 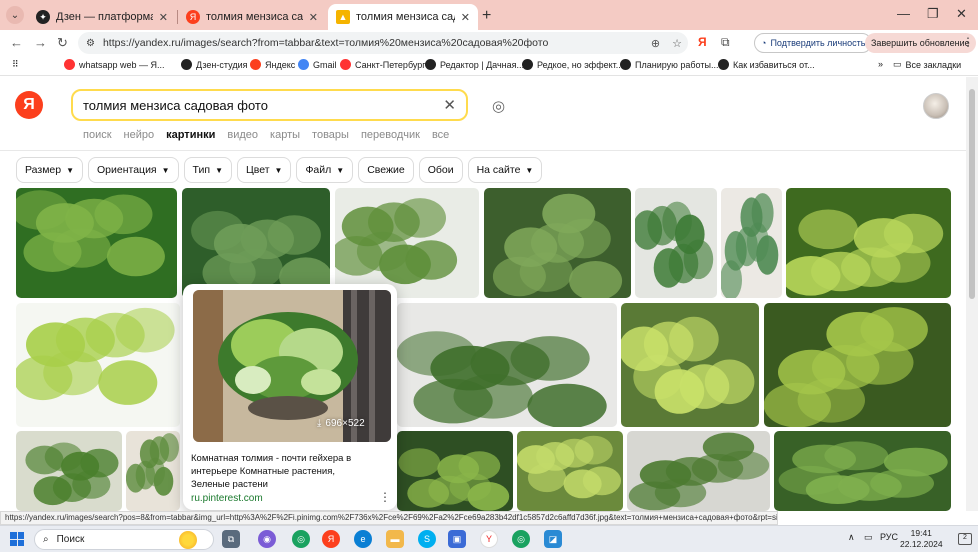 I want to click on camera-search-icon: ◎, so click(x=498, y=106).